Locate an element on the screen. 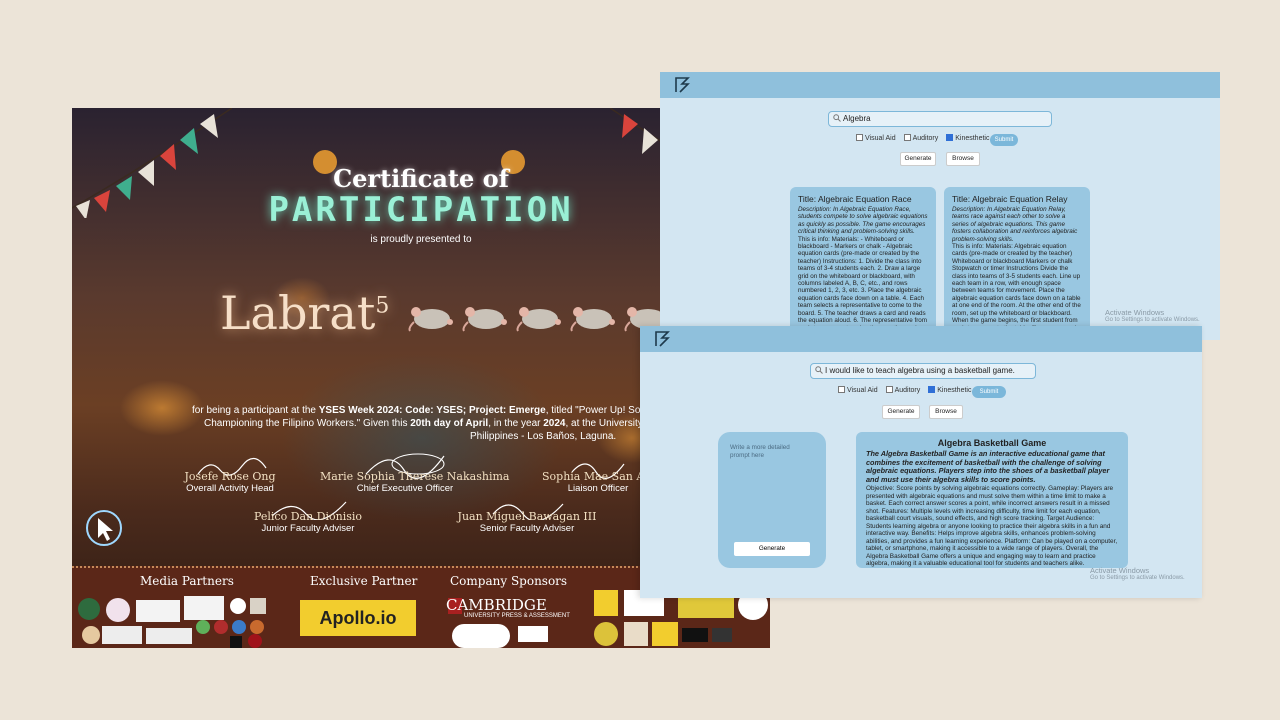 This screenshot has width=1280, height=720. signatory-role: Junior Faculty Adviser is located at coordinates (308, 528).